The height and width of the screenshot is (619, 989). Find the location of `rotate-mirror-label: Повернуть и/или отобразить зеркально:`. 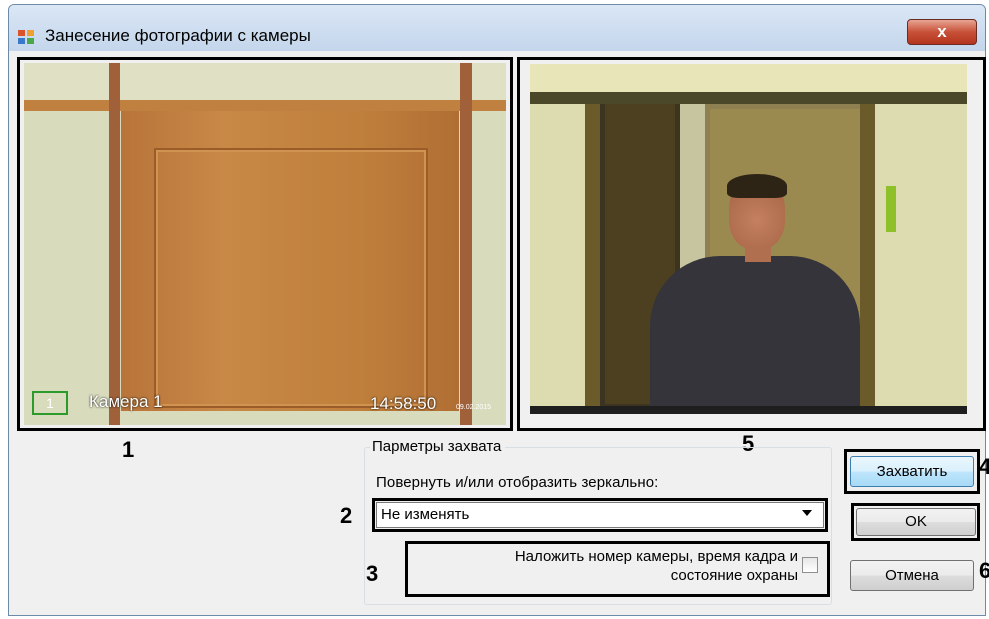

rotate-mirror-label: Повернуть и/или отобразить зеркально: is located at coordinates (517, 482).